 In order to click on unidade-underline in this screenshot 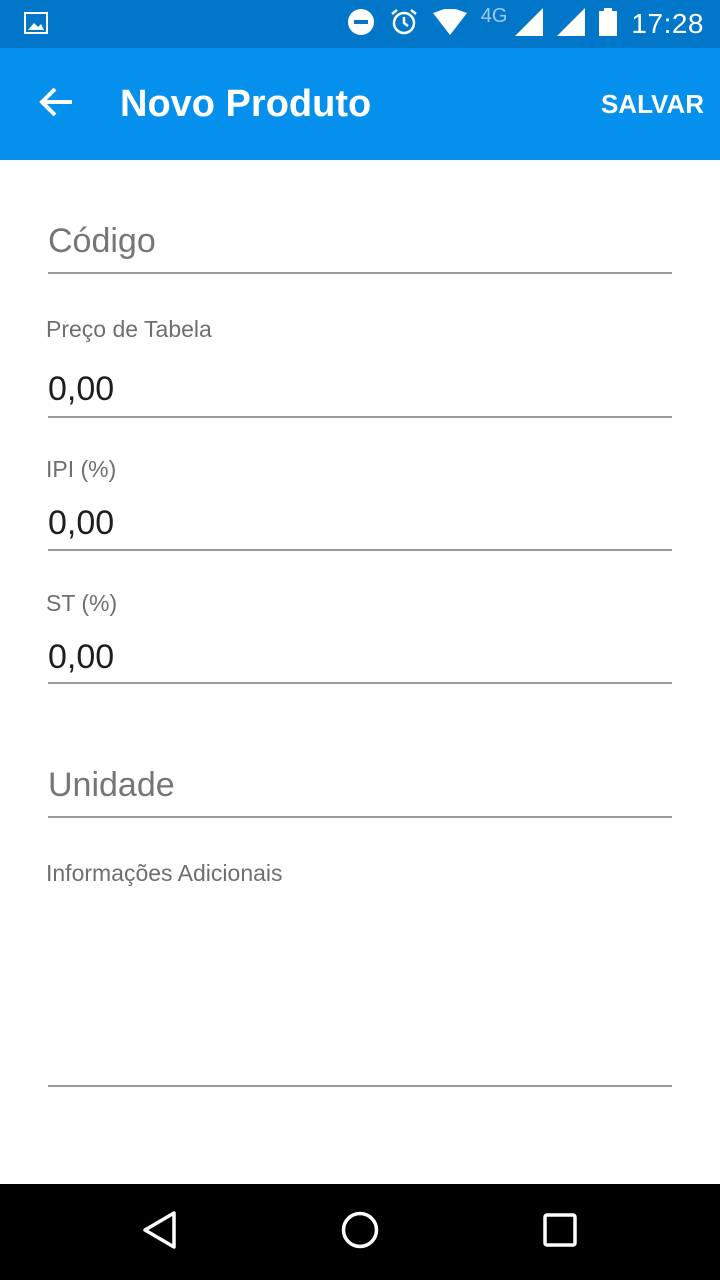, I will do `click(360, 817)`.